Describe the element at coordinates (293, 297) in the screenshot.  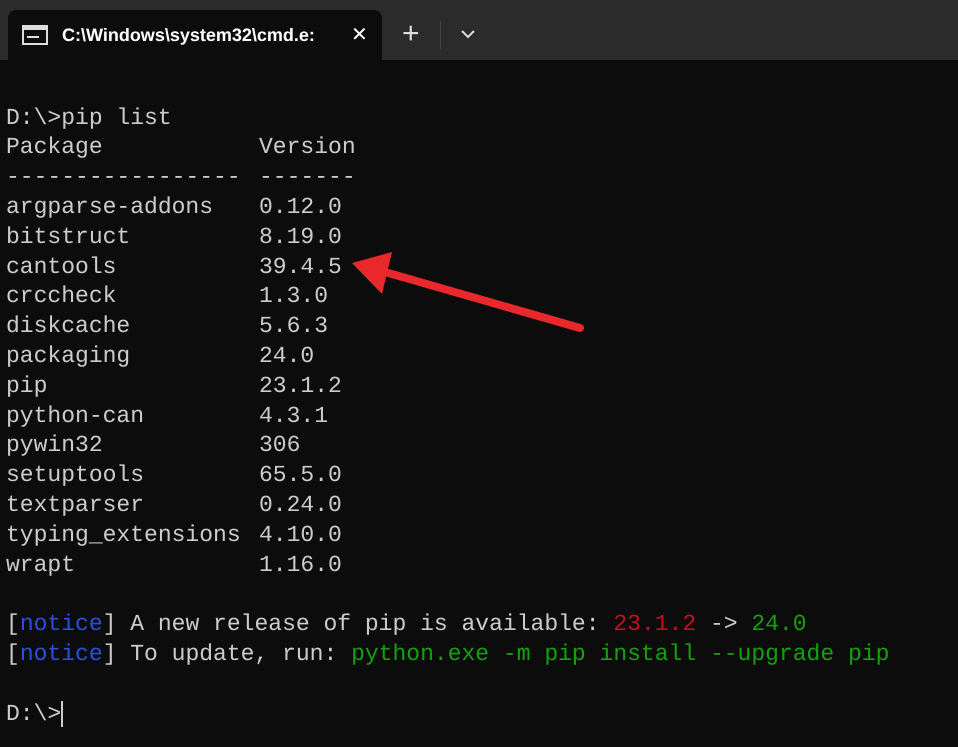
I see `package-version: 1.3.0` at that location.